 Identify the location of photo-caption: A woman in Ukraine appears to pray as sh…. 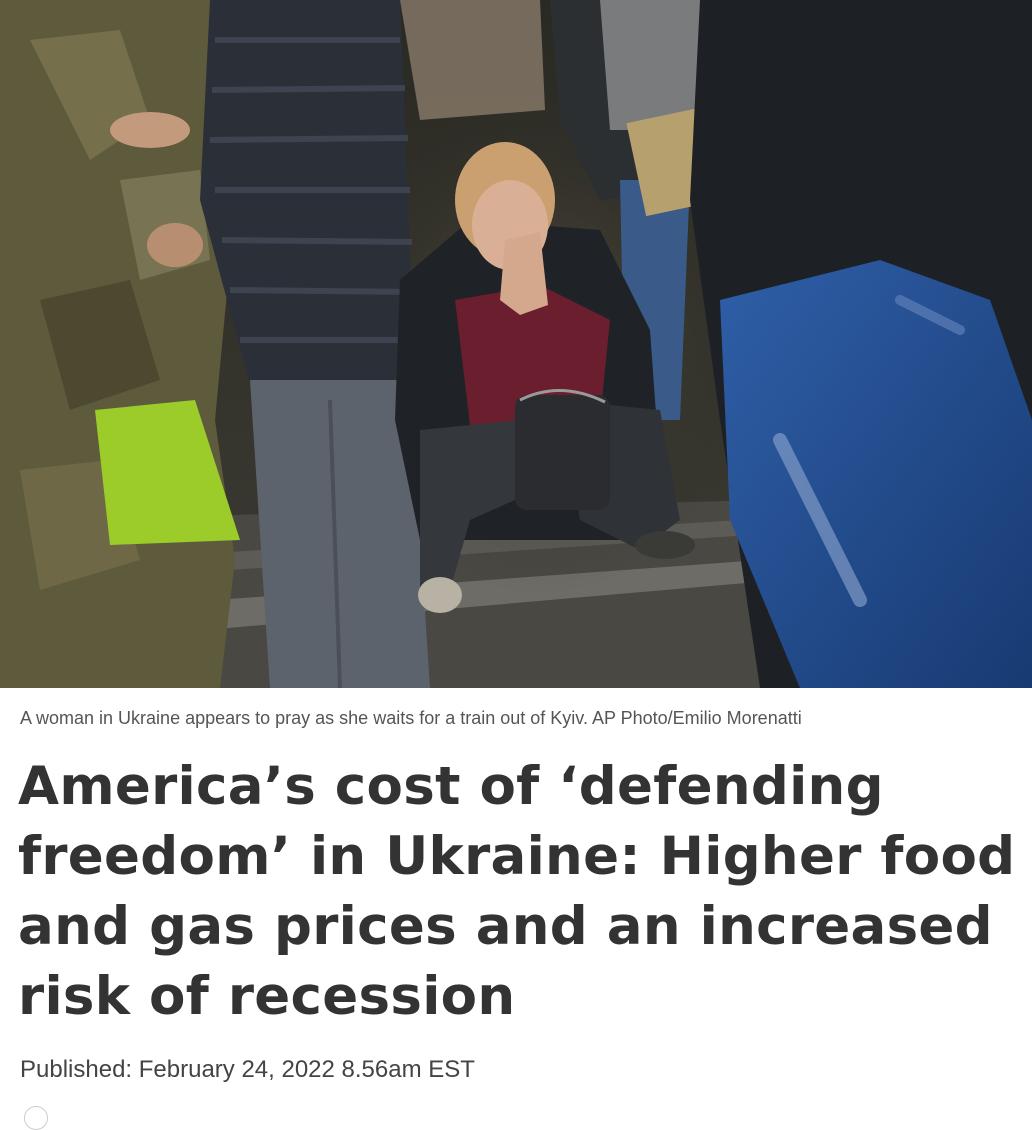
(411, 718).